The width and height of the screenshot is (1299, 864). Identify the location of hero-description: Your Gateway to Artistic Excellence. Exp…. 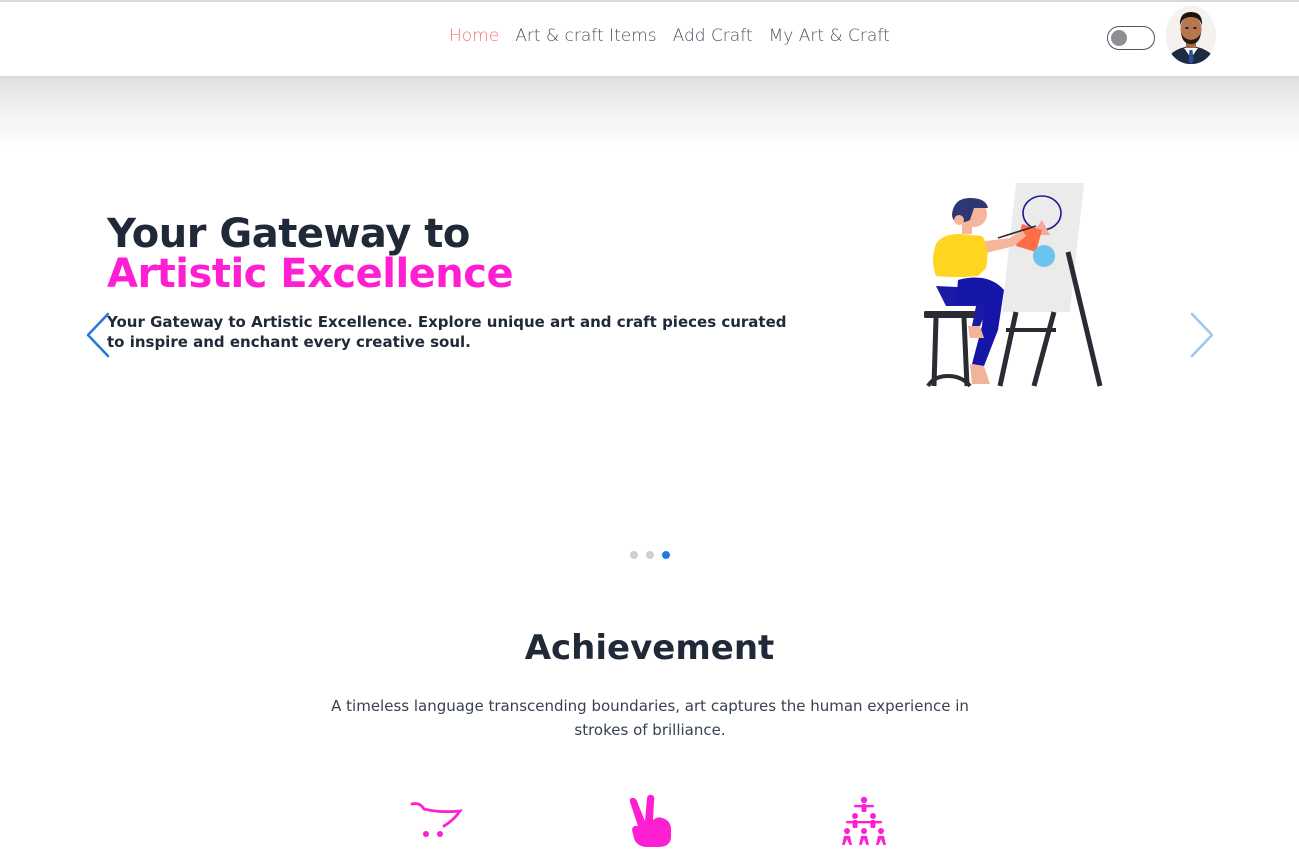
(447, 332).